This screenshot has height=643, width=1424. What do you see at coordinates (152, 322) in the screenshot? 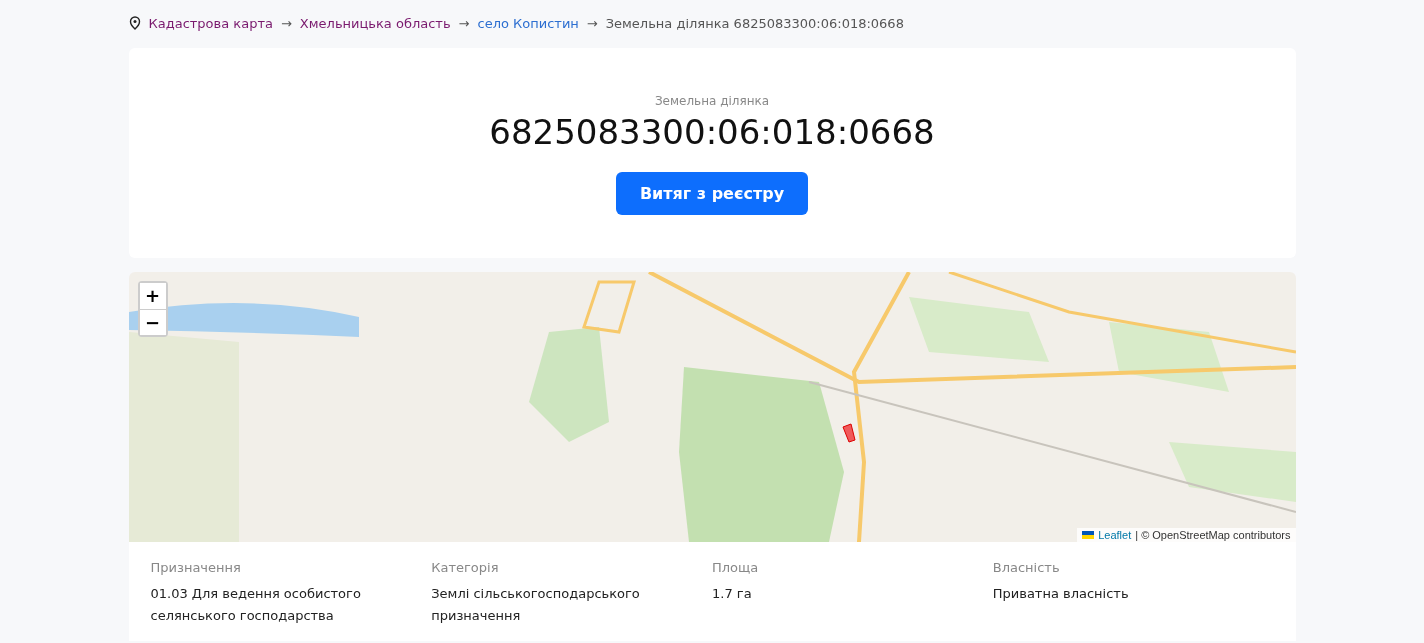
I see `zoom-out-button: −` at bounding box center [152, 322].